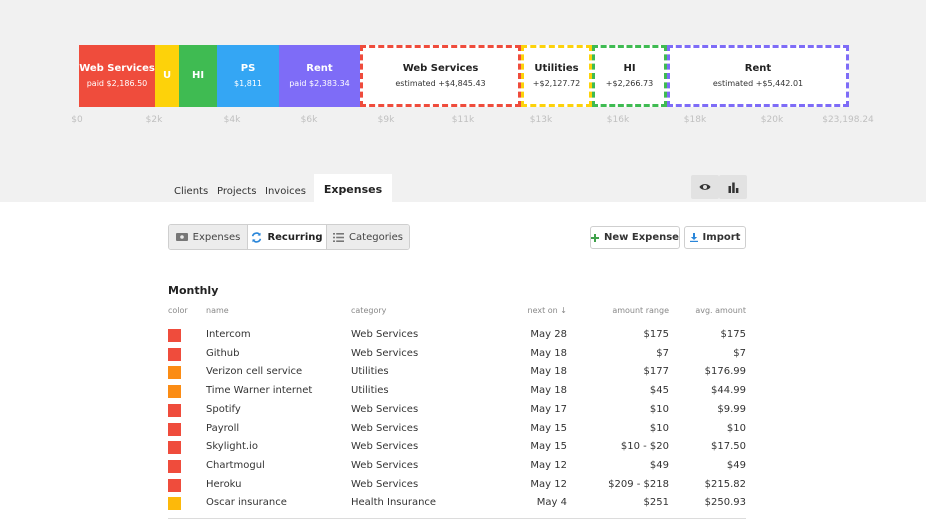 The image size is (926, 521). I want to click on tab-expenses: Expenses, so click(353, 189).